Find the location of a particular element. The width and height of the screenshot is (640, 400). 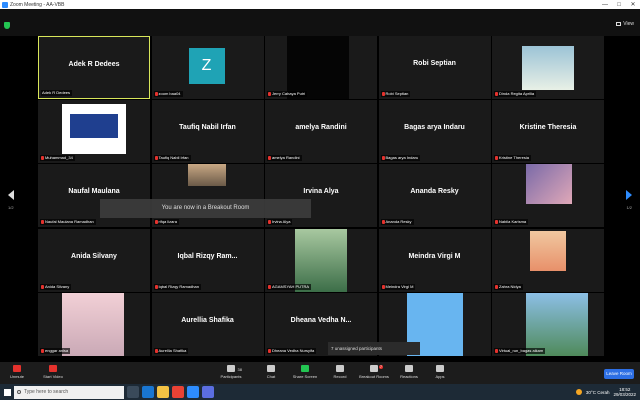

minimize-button: — is located at coordinates (605, 5).